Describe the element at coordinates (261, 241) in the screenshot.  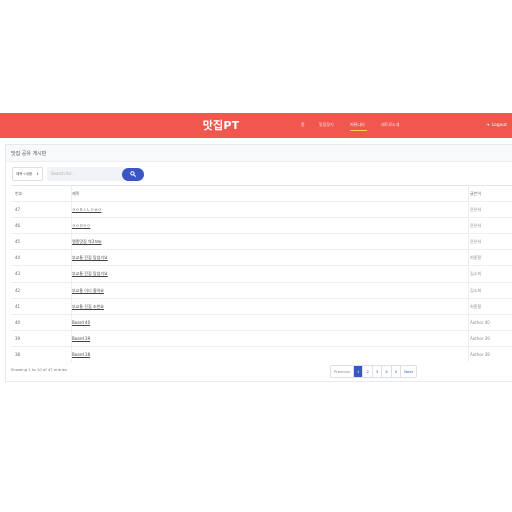
I see `table-row: 45 맹종맛집 싹3꼬씨 윤은하` at that location.